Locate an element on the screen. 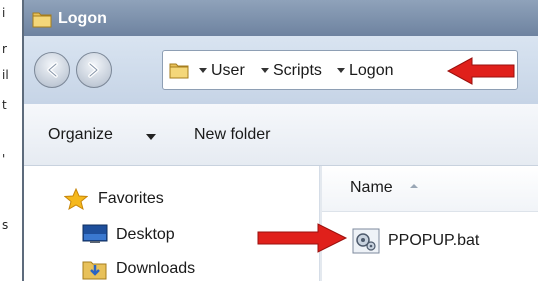 This screenshot has width=538, height=282. background-window-edge: i r il t ' s is located at coordinates (12, 140).